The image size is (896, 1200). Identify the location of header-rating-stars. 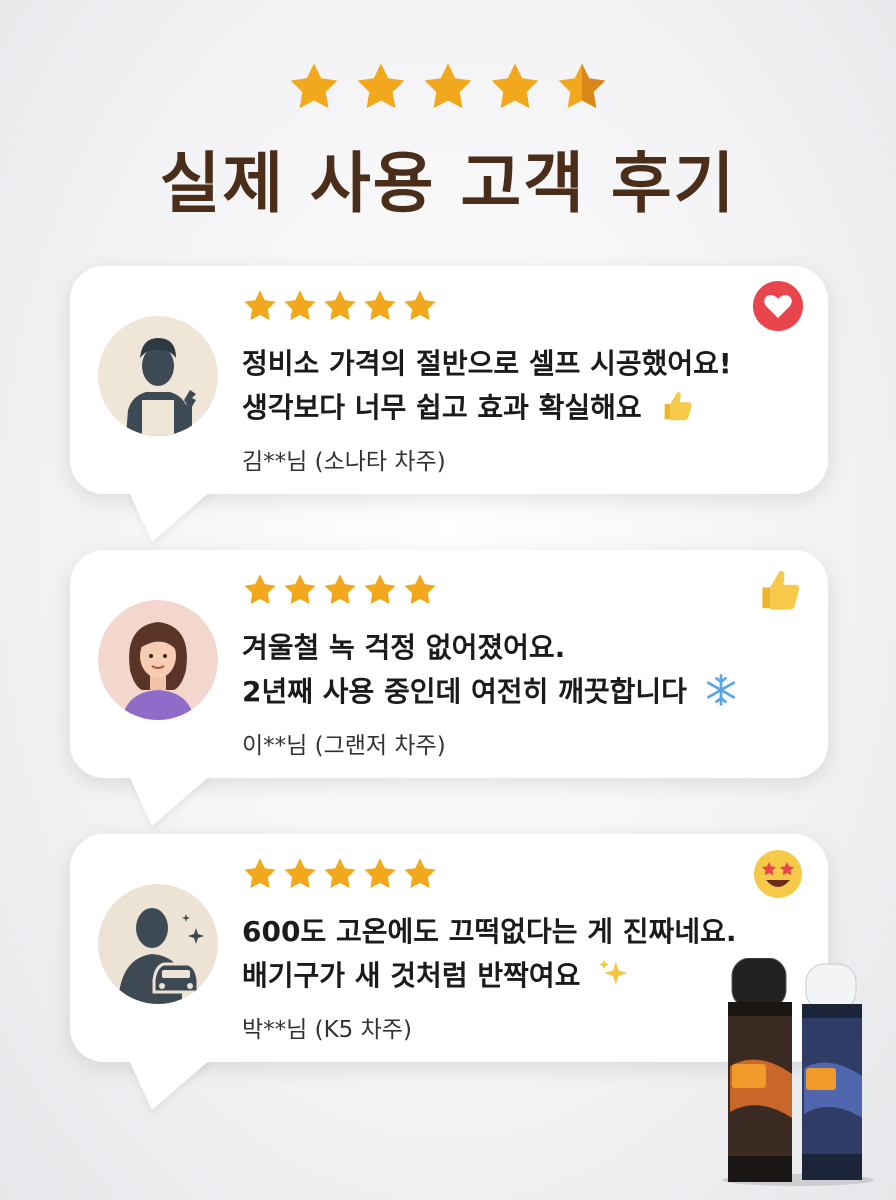
(448, 89).